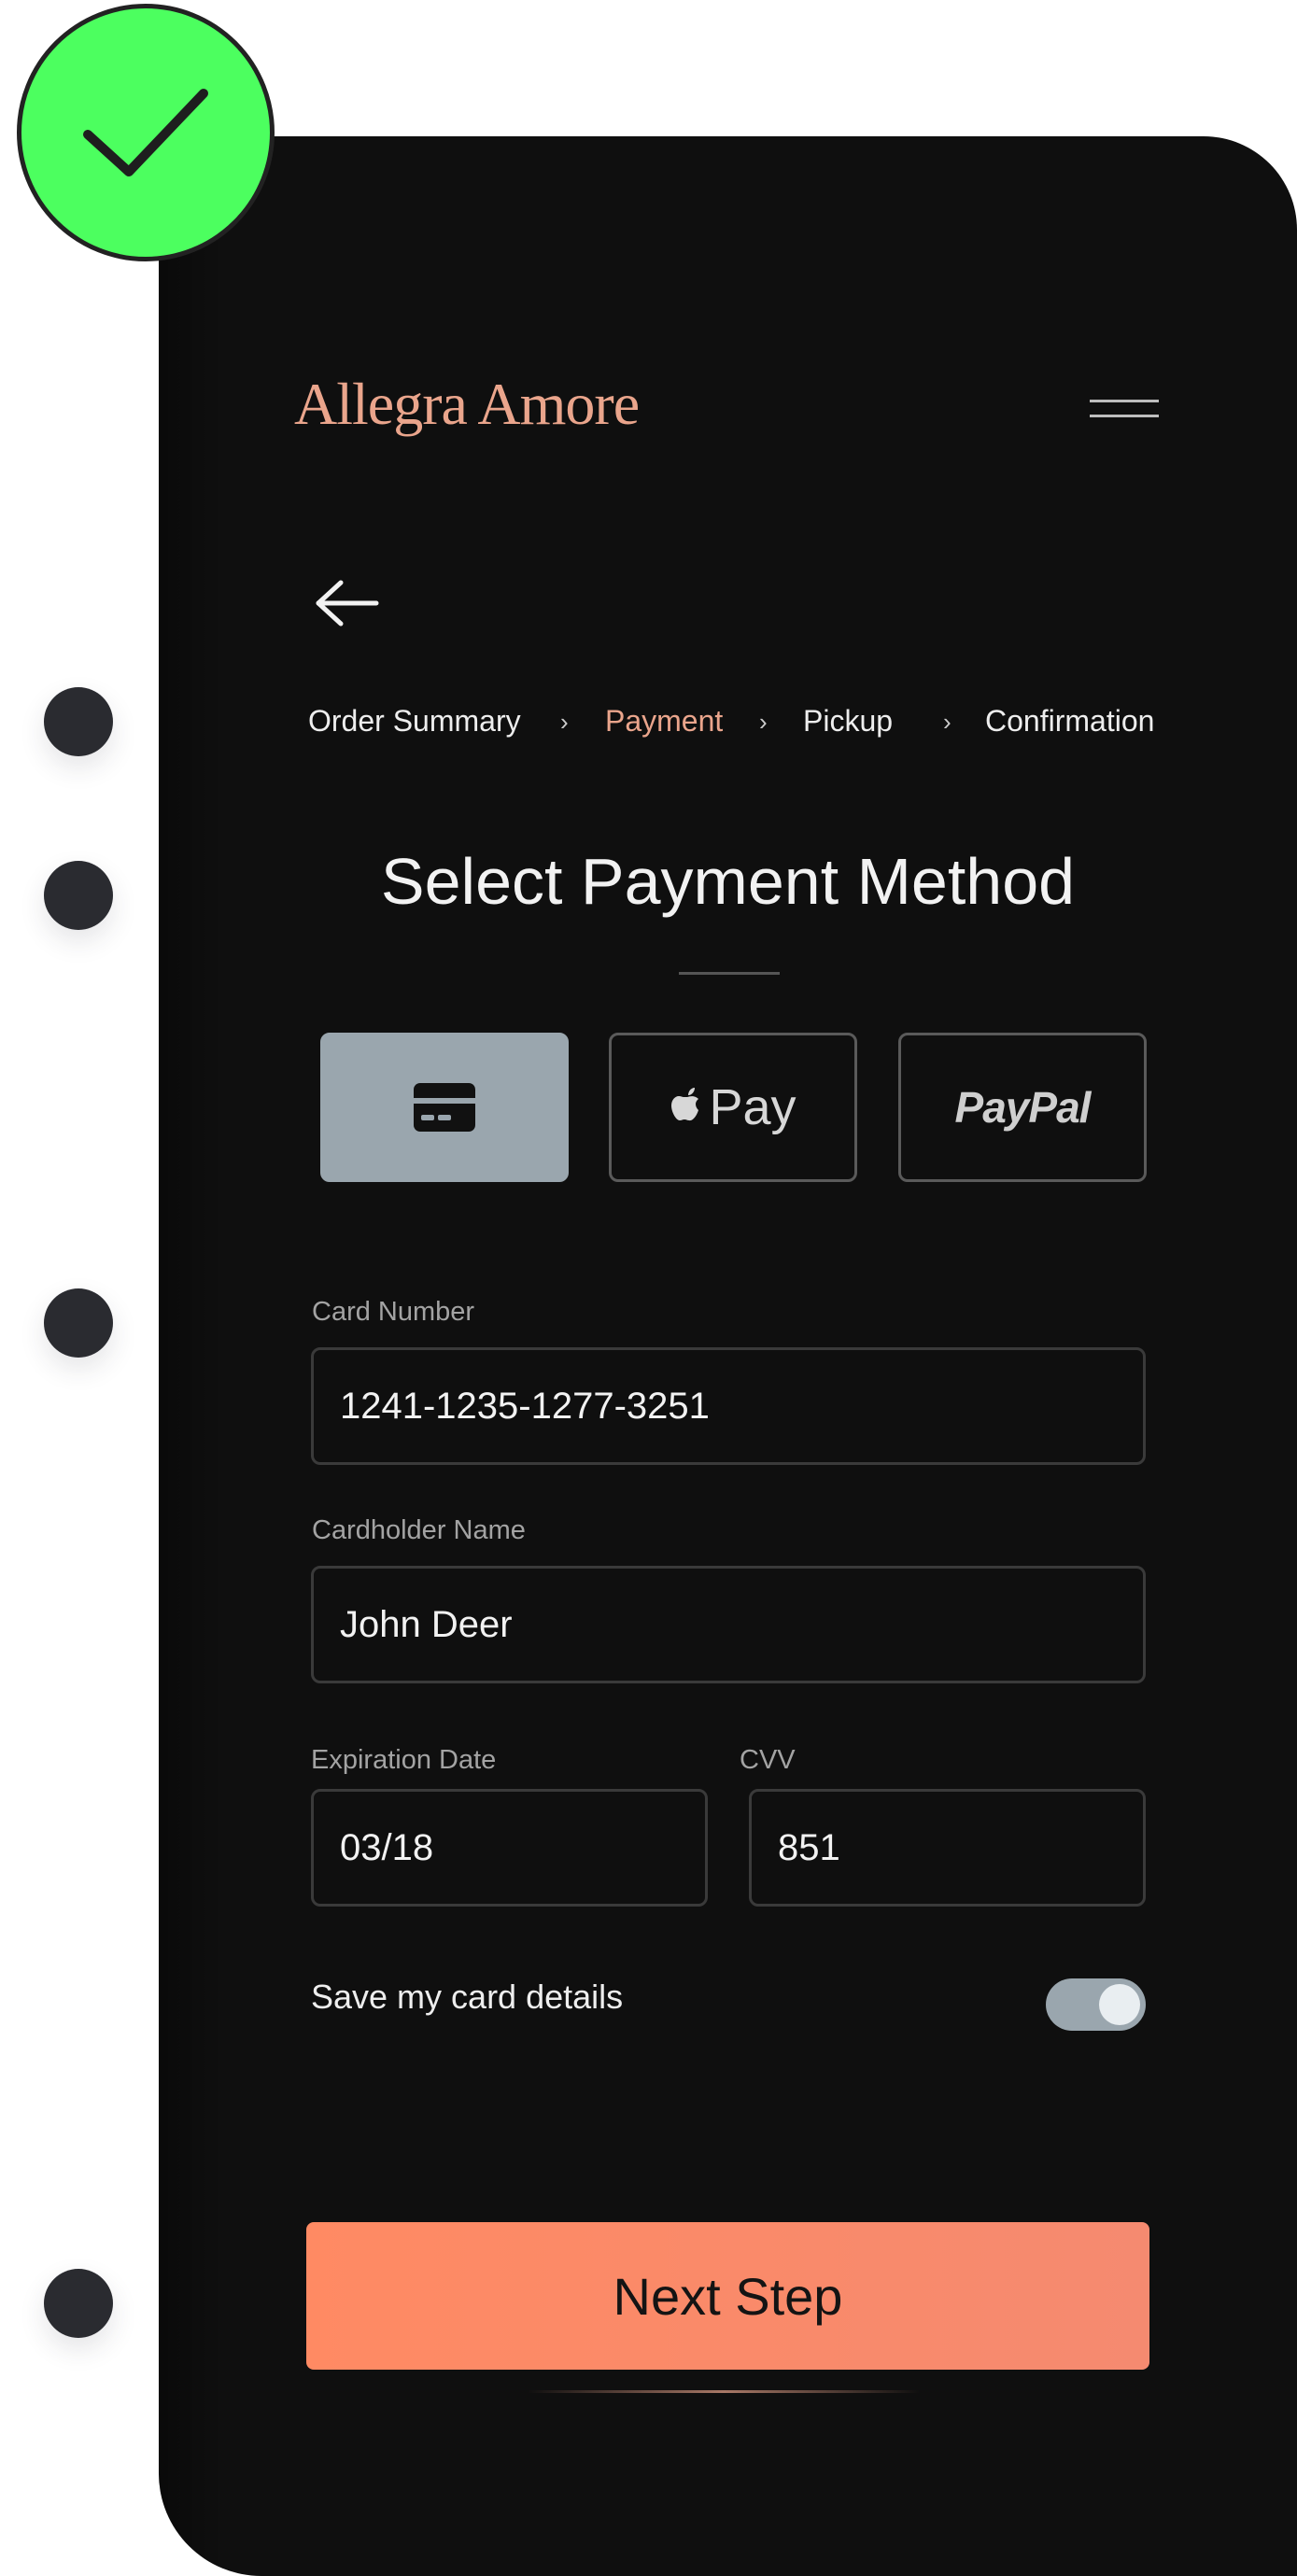 Image resolution: width=1297 pixels, height=2576 pixels. What do you see at coordinates (1069, 721) in the screenshot?
I see `step-confirmation: Confirmation` at bounding box center [1069, 721].